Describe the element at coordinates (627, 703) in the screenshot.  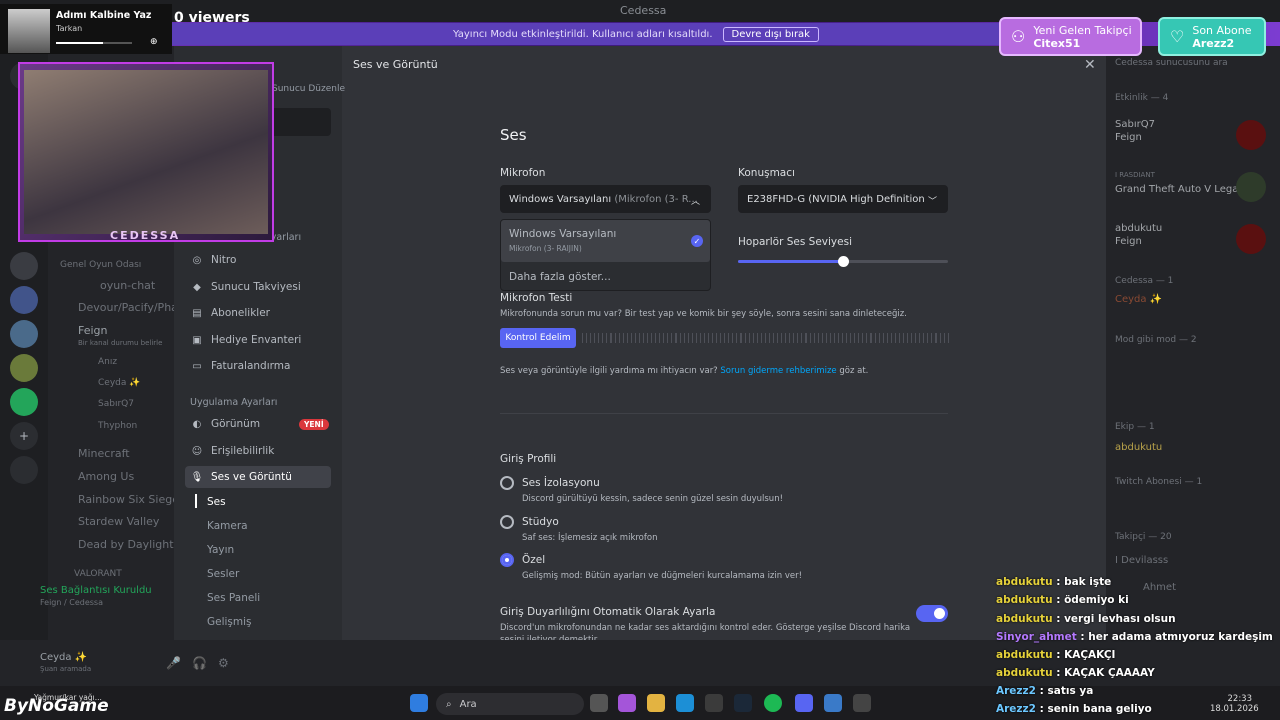
I see `copilot-icon` at that location.